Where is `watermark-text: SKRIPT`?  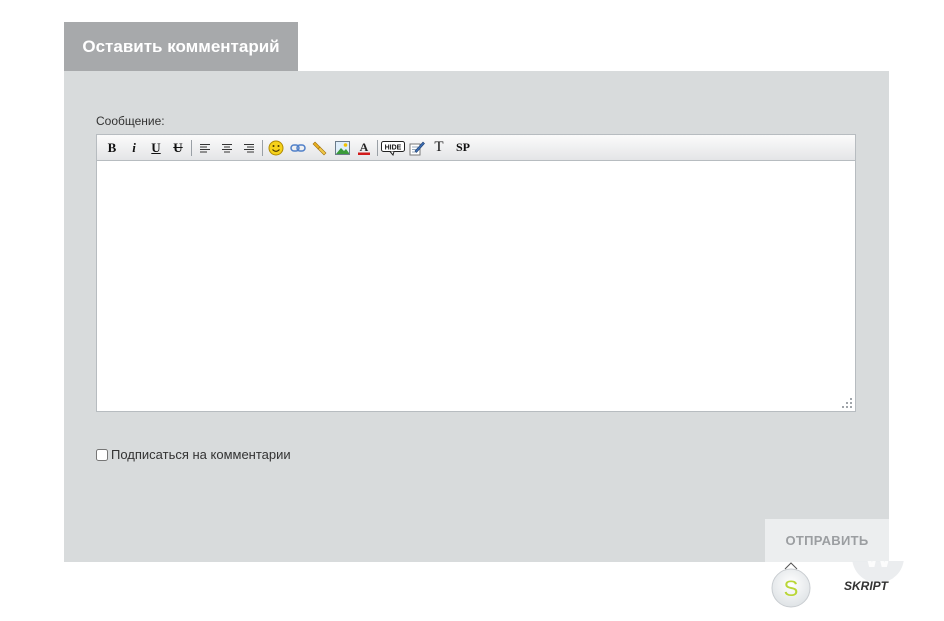
watermark-text: SKRIPT is located at coordinates (867, 586).